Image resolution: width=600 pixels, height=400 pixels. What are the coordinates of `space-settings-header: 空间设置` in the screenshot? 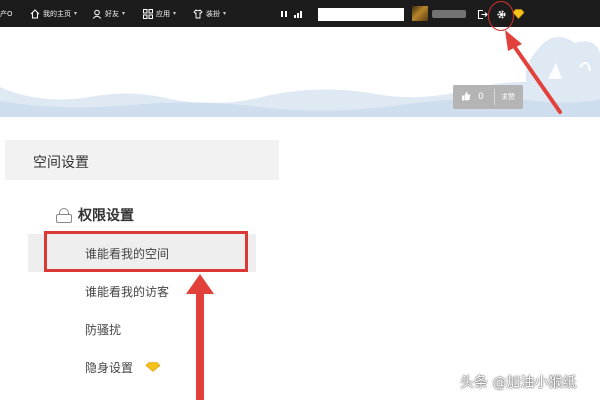 It's located at (142, 160).